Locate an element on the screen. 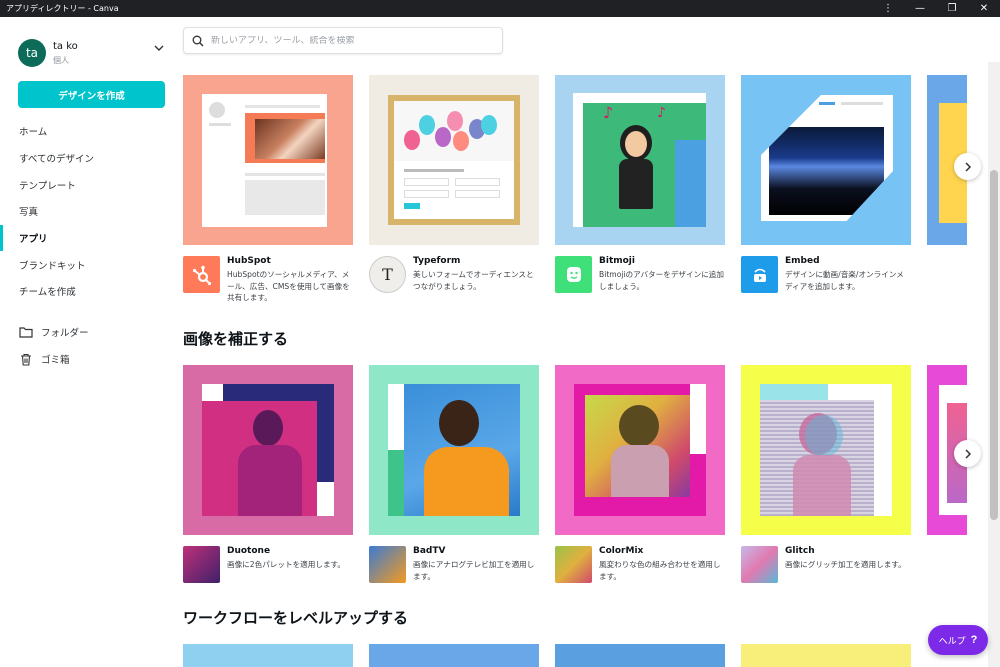 This screenshot has height=667, width=1000. app-name: Typeform is located at coordinates (437, 261).